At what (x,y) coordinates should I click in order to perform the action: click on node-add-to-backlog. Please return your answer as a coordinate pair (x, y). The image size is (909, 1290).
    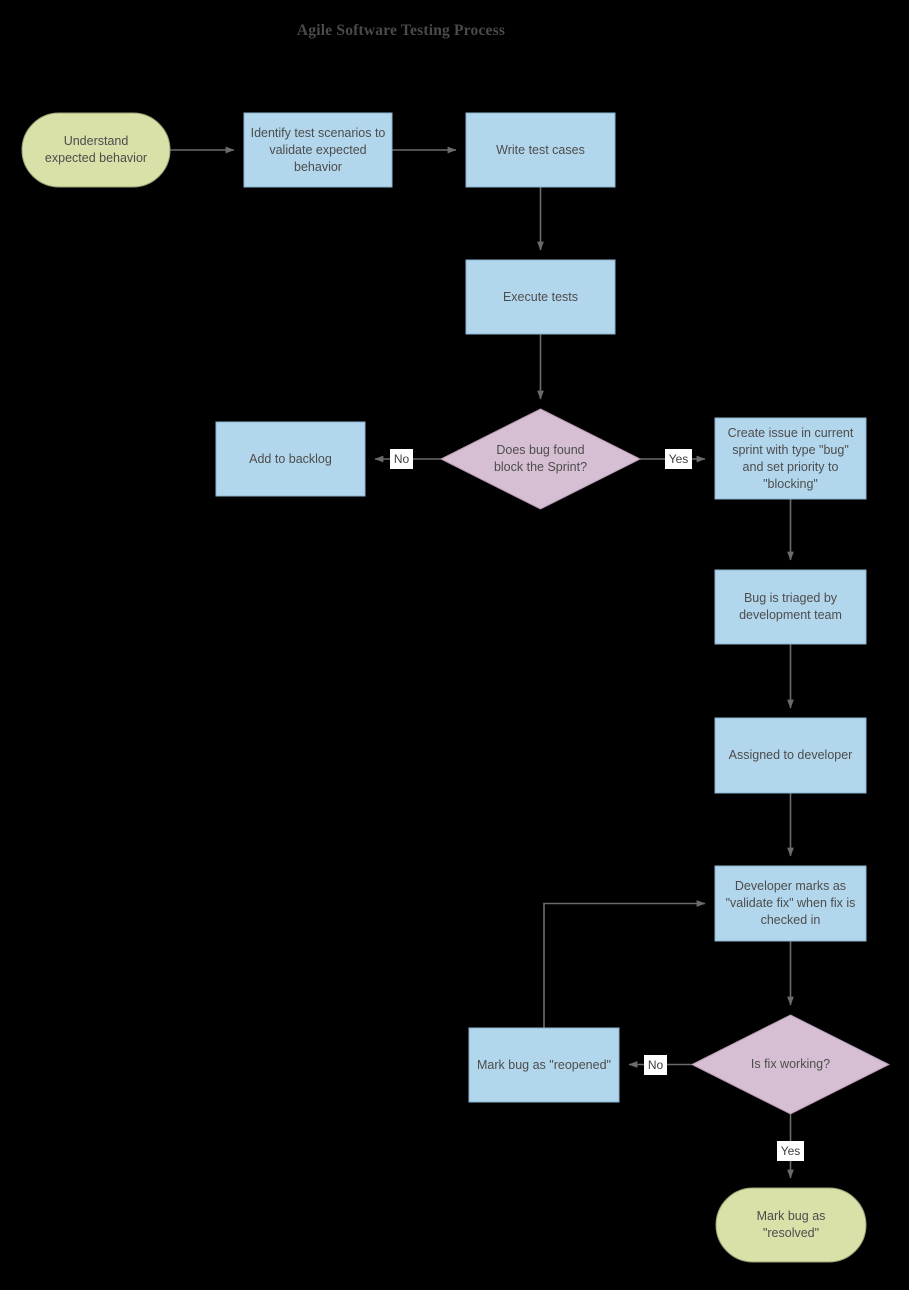
    Looking at the image, I should click on (290, 459).